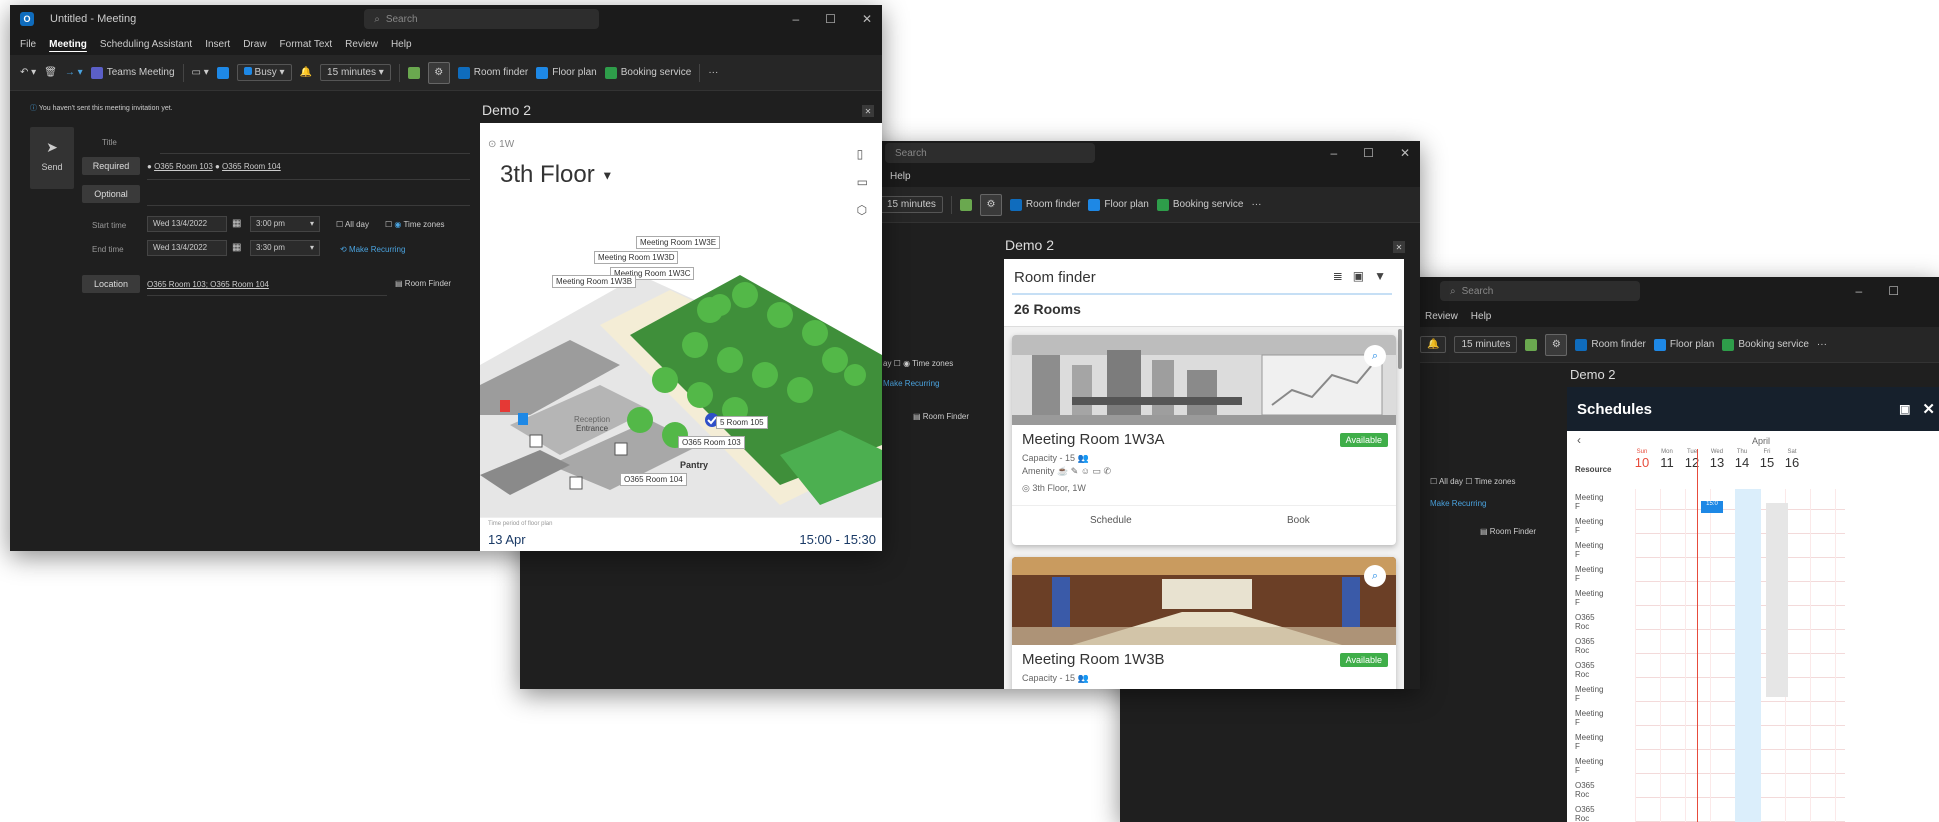 The image size is (1939, 822). I want to click on landscape-view-icon: ▭, so click(862, 182).